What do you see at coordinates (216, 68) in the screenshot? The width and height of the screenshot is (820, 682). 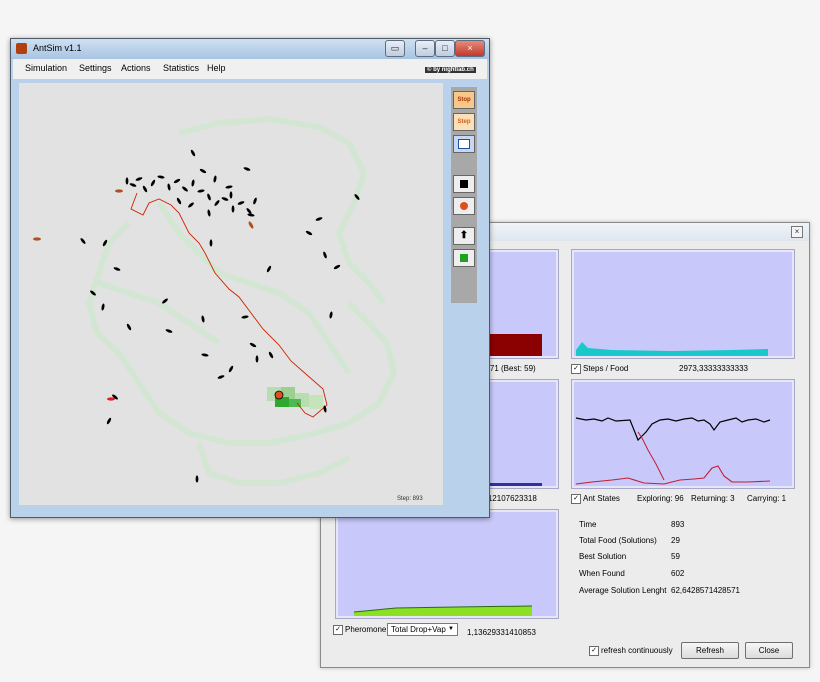 I see `menu-help: Help` at bounding box center [216, 68].